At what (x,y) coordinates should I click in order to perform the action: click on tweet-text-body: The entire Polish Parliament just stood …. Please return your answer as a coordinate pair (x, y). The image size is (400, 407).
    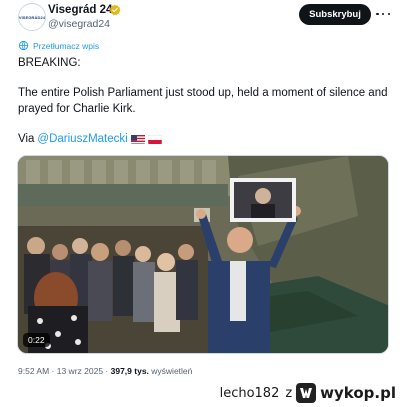
    Looking at the image, I should click on (203, 101).